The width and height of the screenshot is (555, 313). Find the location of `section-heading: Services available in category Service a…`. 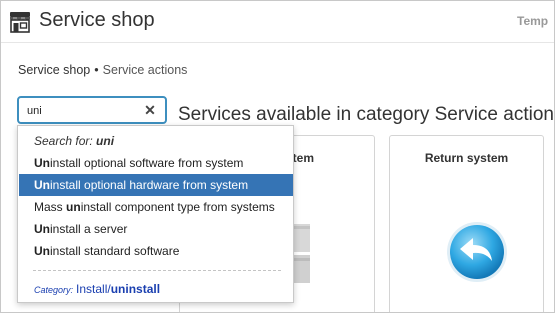

section-heading: Services available in category Service a… is located at coordinates (366, 114).